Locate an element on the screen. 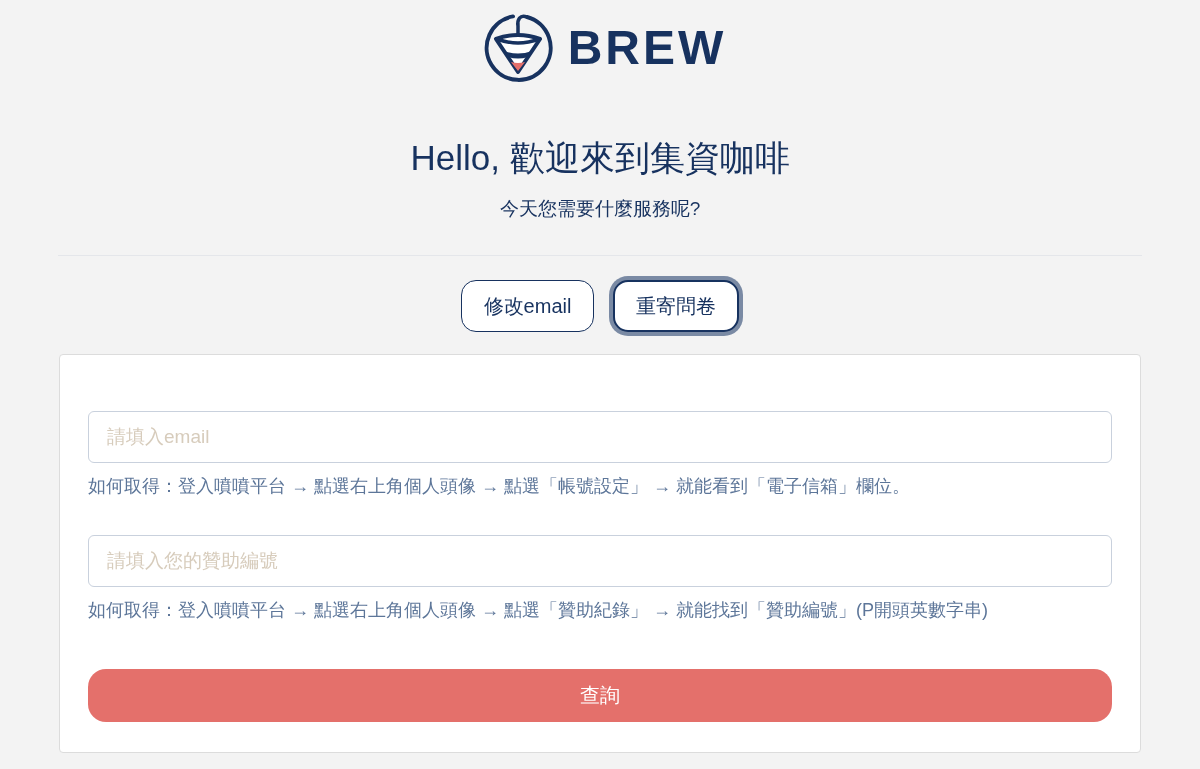  input-field: 請填入您的贊助編號 is located at coordinates (600, 561).